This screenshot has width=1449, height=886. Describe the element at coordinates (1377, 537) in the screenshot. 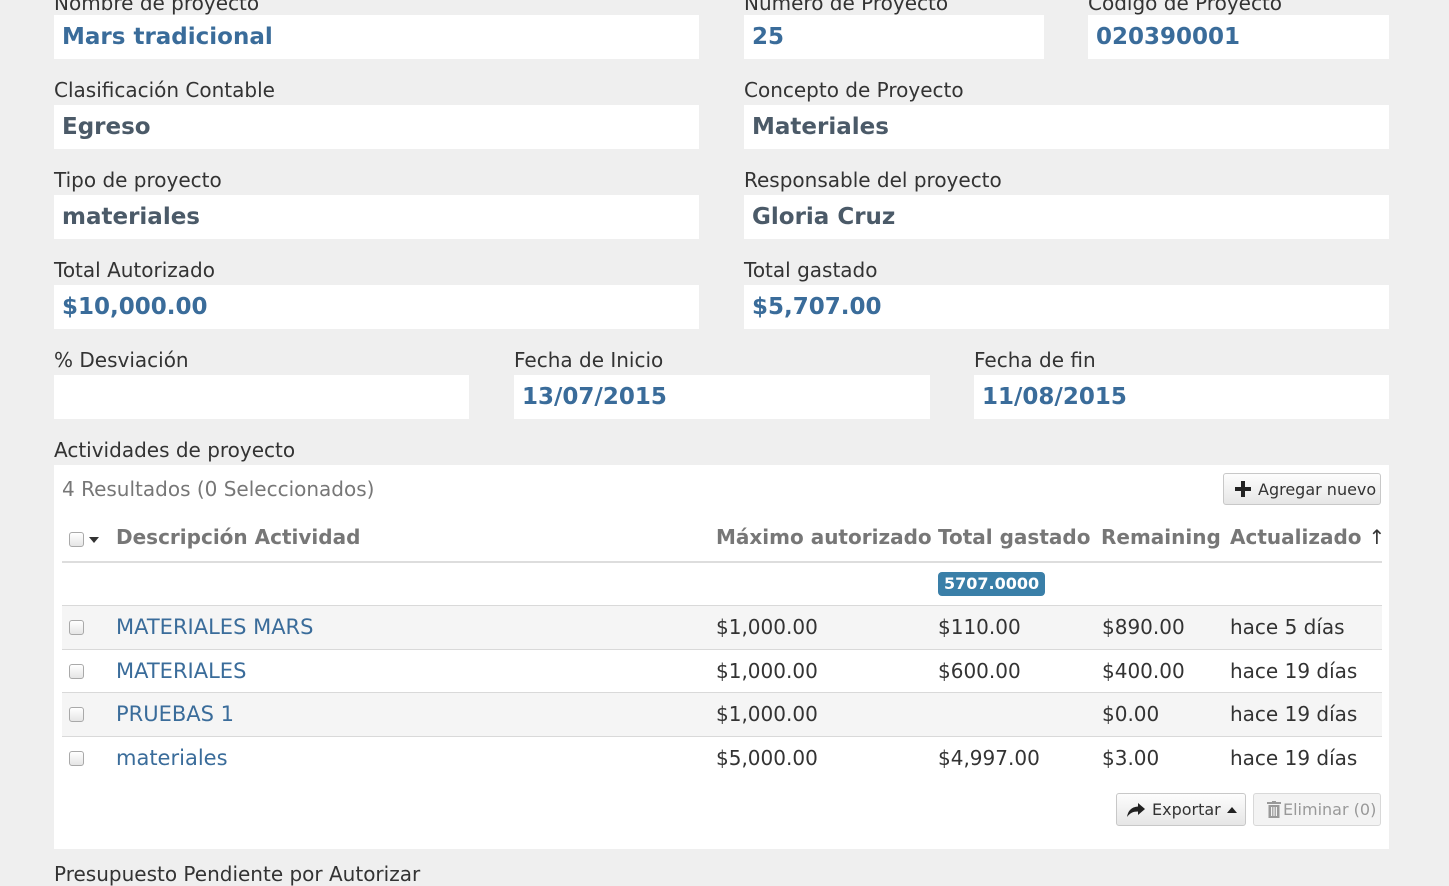

I see `sort-arrow-icon: ↑` at that location.